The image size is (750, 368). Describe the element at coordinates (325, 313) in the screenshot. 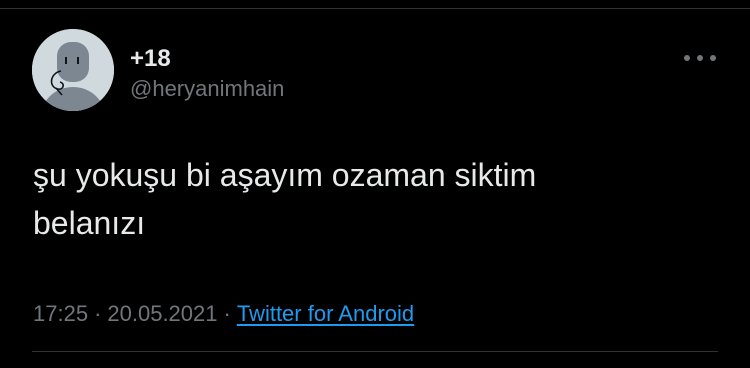

I see `tweet-source-link: Twitter for Android` at that location.